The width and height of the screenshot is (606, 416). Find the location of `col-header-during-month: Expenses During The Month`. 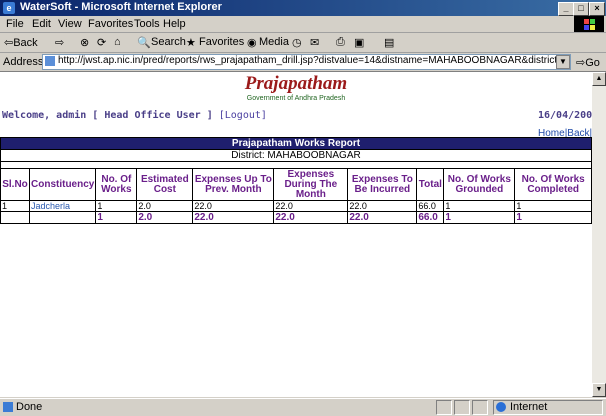

col-header-during-month: Expenses During The Month is located at coordinates (311, 184).